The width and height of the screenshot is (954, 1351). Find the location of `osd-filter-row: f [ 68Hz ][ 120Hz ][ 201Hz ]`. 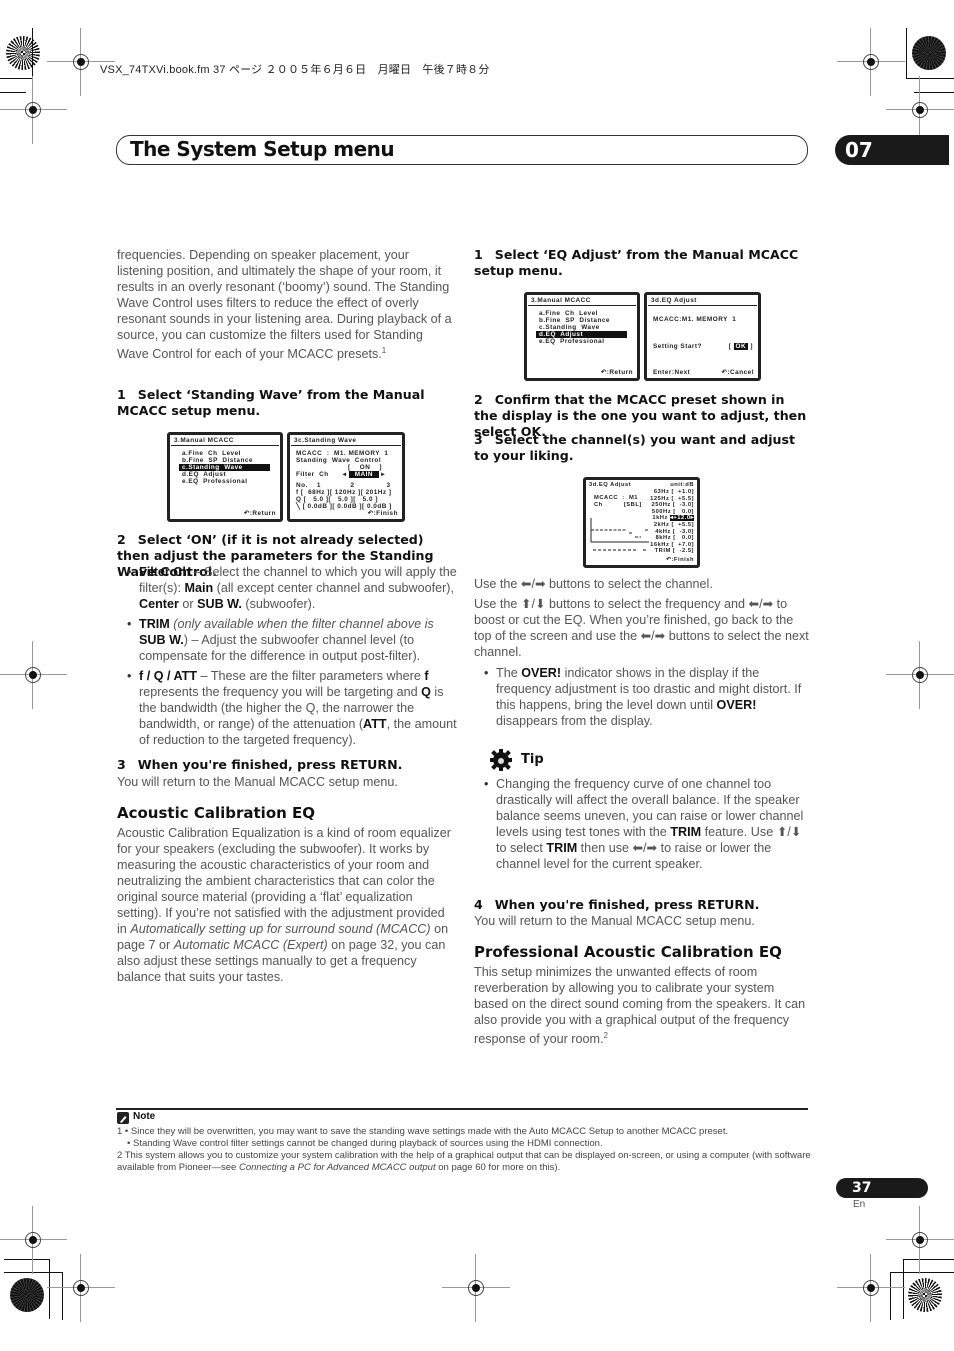

osd-filter-row: f [ 68Hz ][ 120Hz ][ 201Hz ] is located at coordinates (349, 492).